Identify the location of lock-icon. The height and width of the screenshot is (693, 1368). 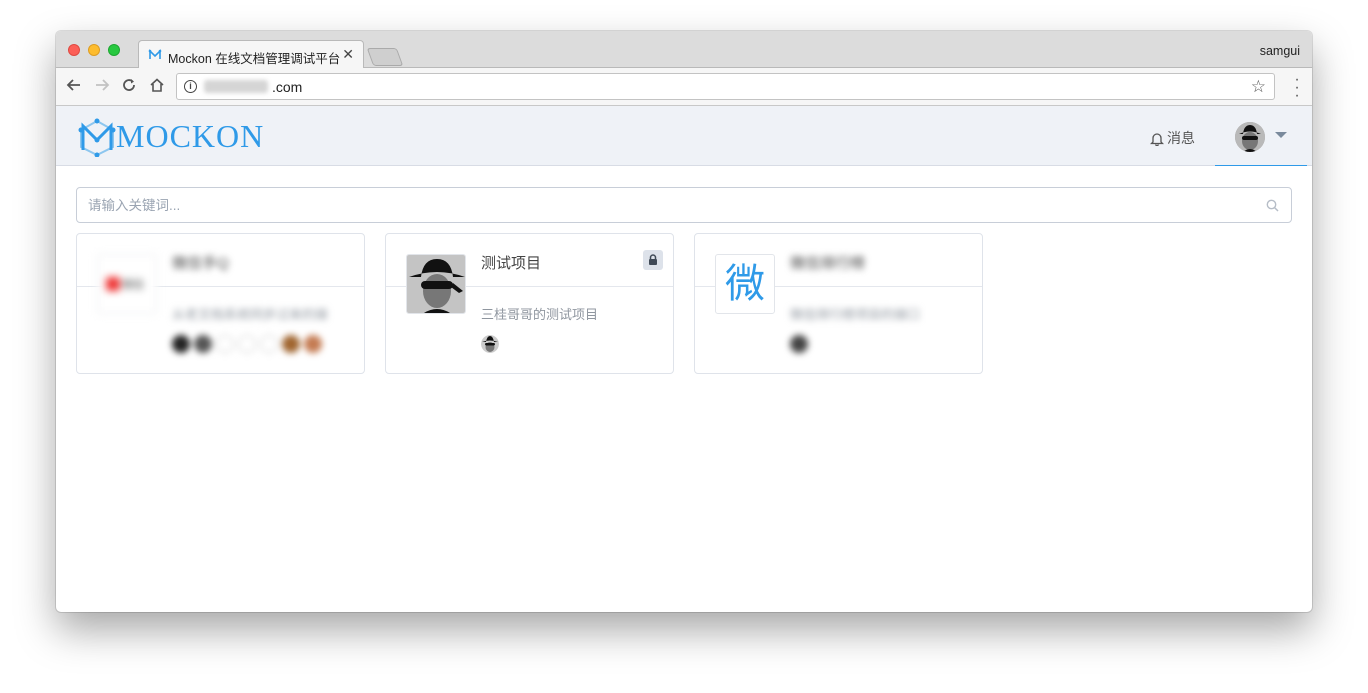
(653, 260).